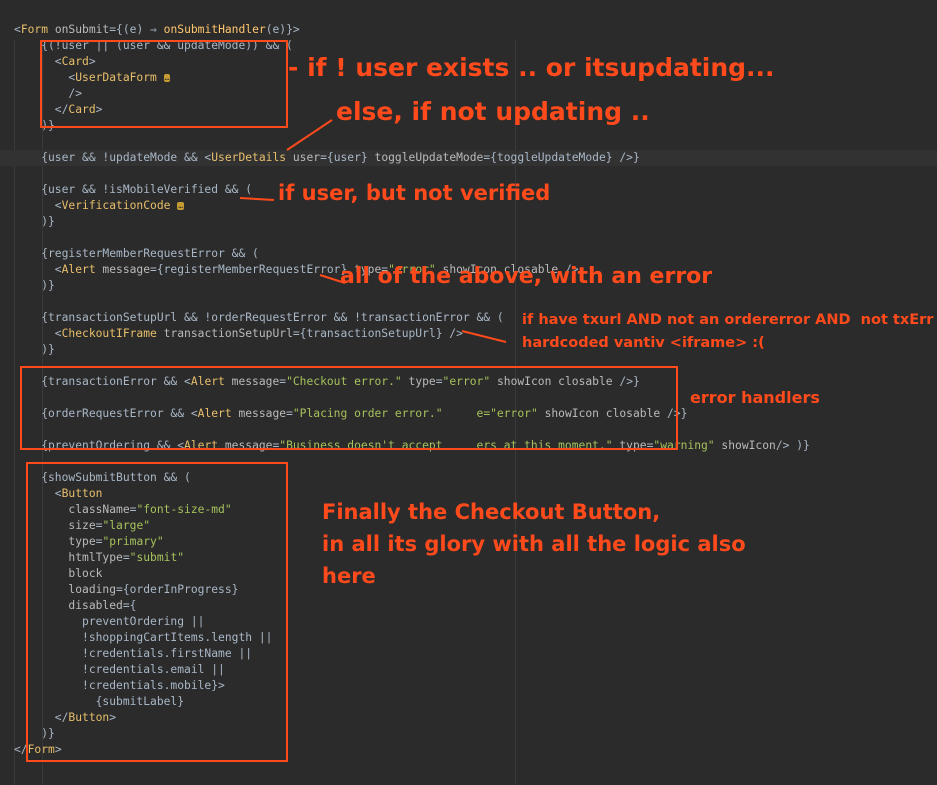  Describe the element at coordinates (414, 193) in the screenshot. I see `annotation-not-verified: if user, but not verified` at that location.